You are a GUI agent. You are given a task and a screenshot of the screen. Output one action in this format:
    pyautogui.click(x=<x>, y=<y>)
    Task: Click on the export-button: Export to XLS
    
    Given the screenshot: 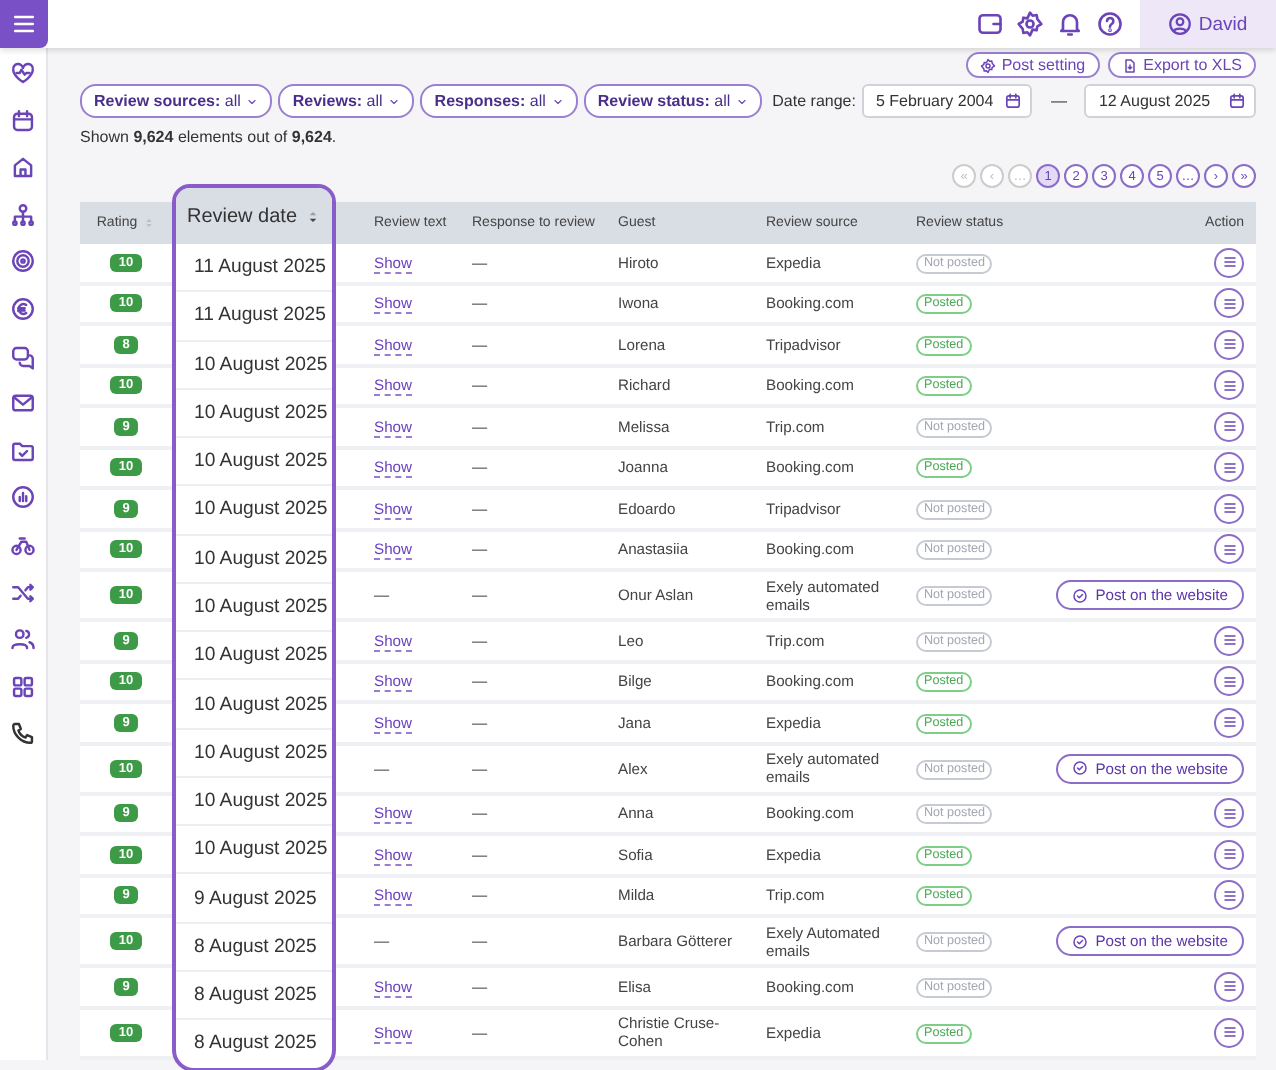 What is the action you would take?
    pyautogui.click(x=1181, y=65)
    